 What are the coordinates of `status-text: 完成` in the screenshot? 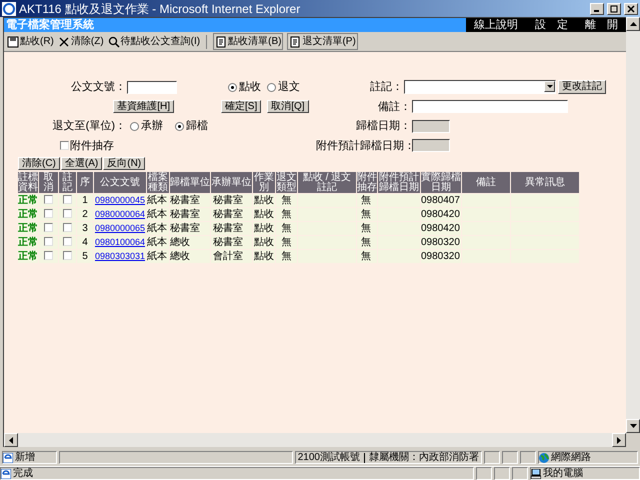 It's located at (23, 473).